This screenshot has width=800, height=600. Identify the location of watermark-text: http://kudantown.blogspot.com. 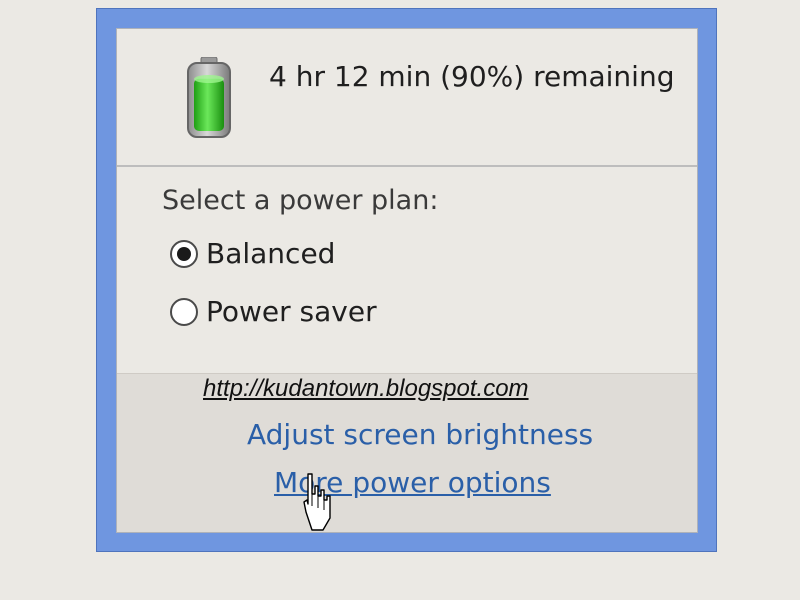
(366, 388).